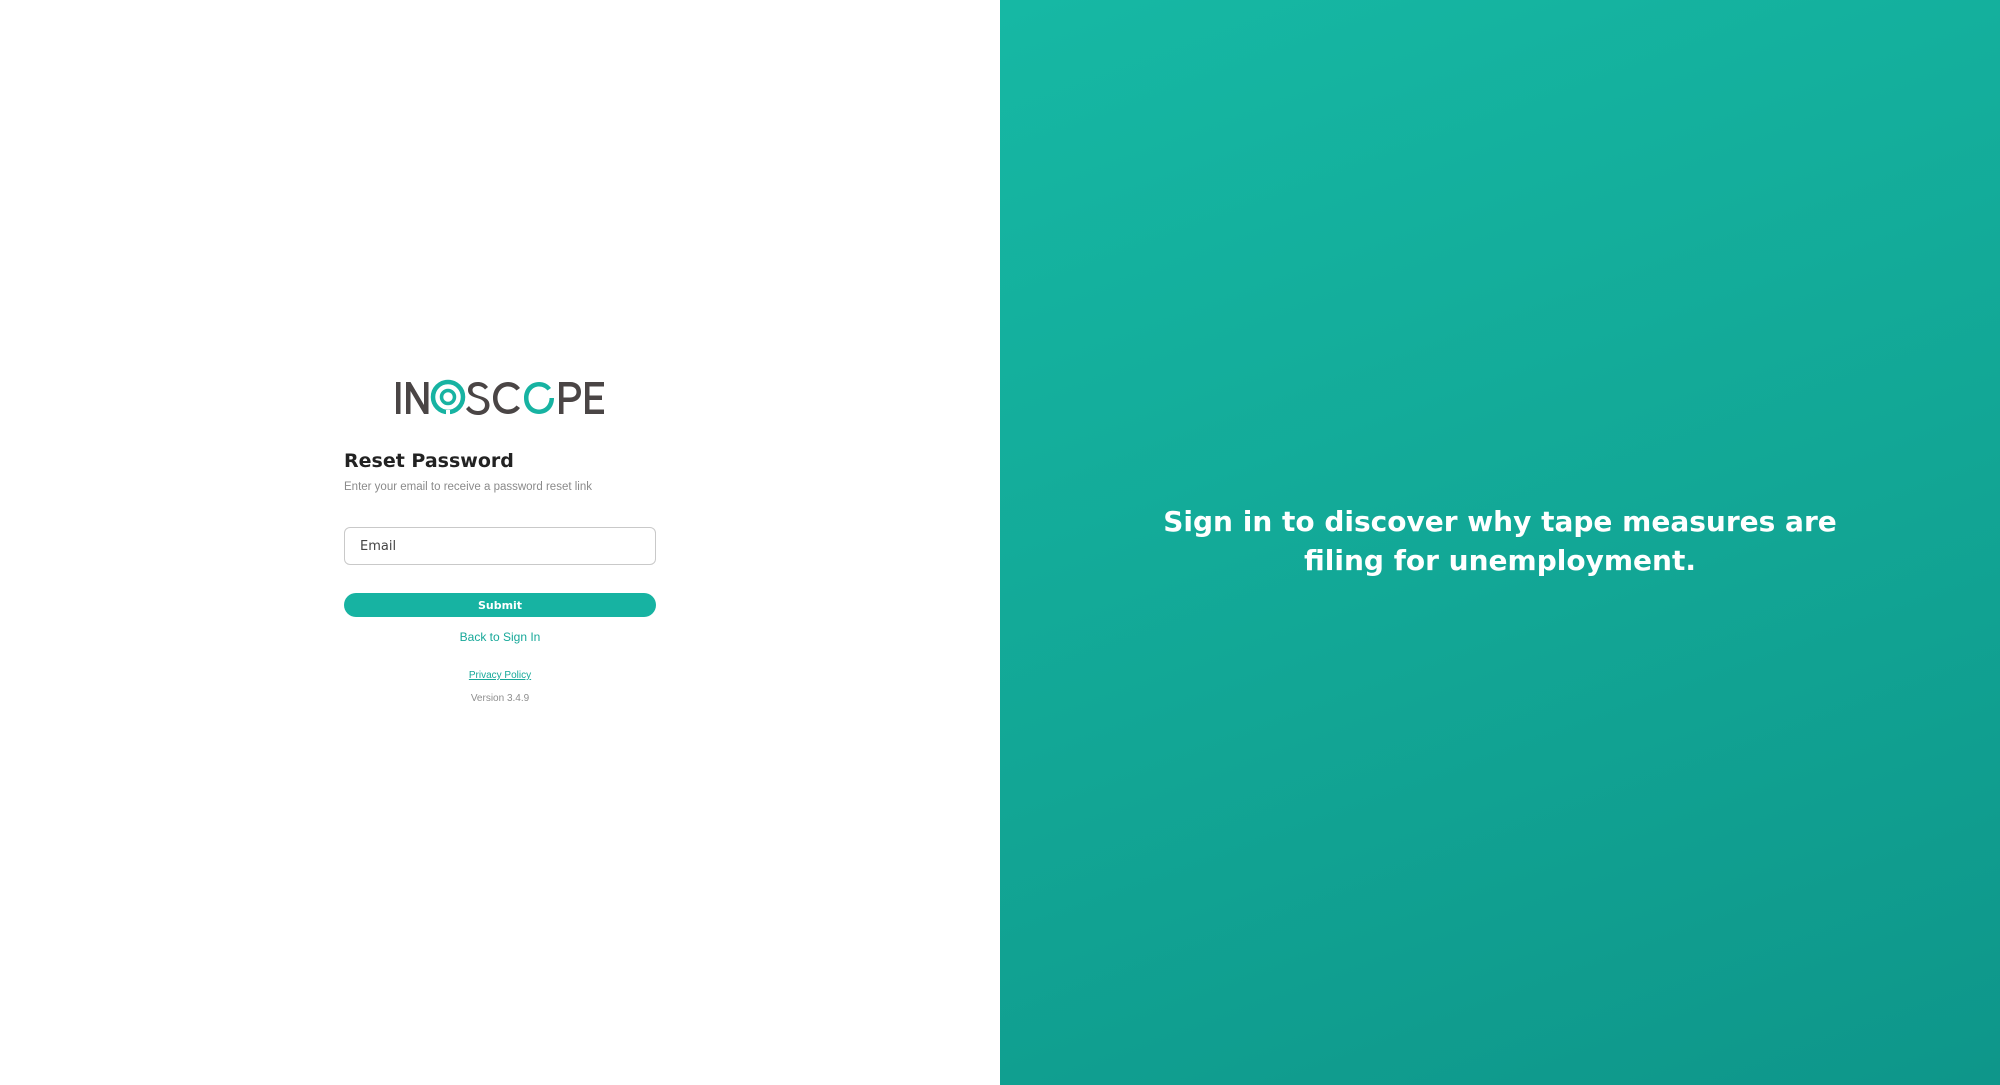 The image size is (2000, 1085). I want to click on inoscope-logo, so click(500, 397).